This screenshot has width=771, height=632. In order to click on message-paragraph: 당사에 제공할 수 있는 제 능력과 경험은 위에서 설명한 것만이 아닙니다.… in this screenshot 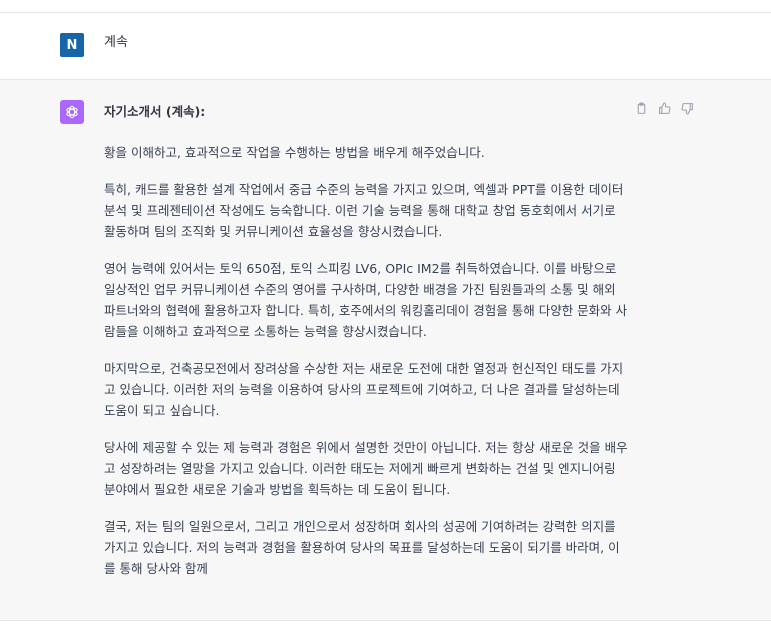, I will do `click(366, 468)`.